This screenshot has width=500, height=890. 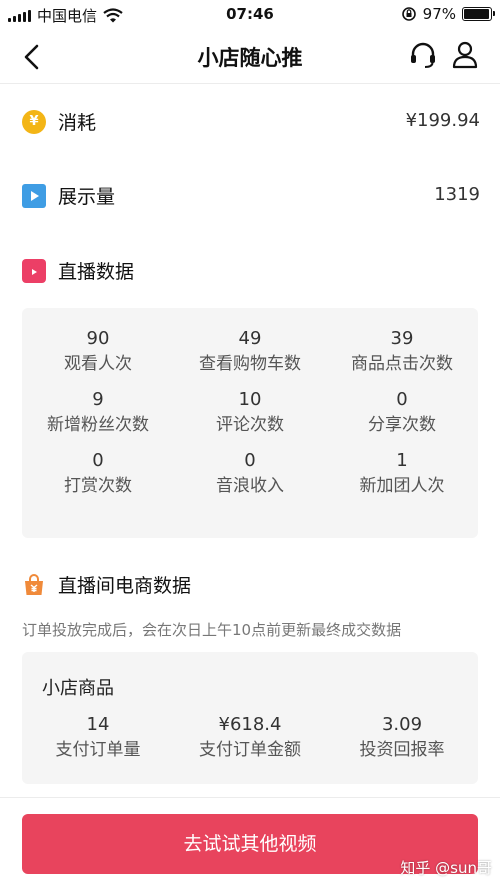 I want to click on status-bar: 中国电信 07:46 97%, so click(x=250, y=15).